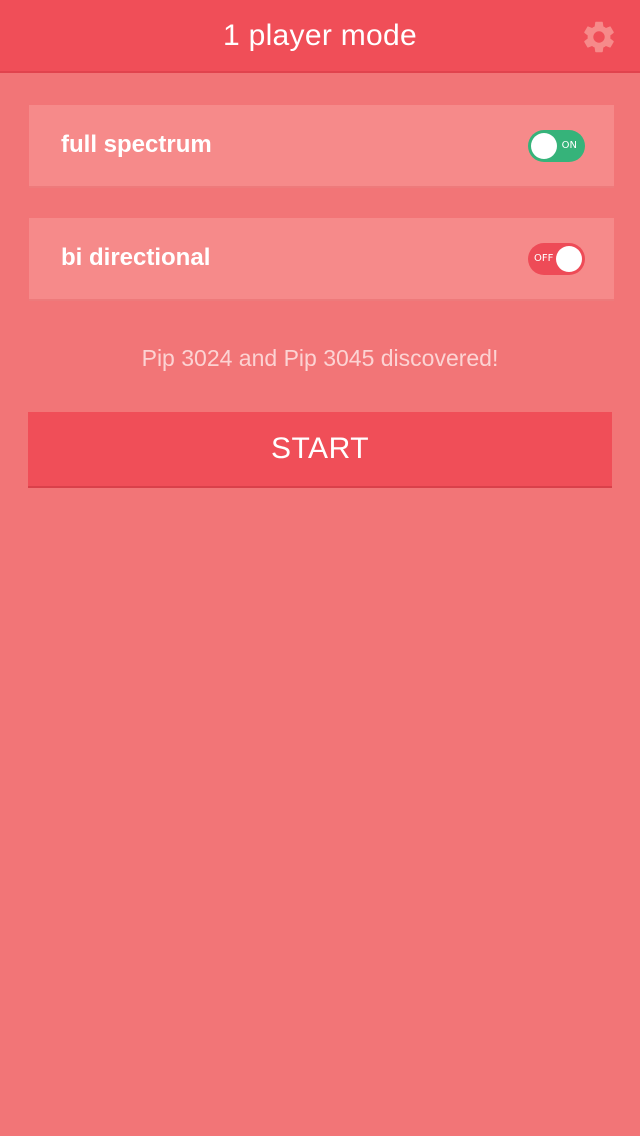 The image size is (640, 1136). What do you see at coordinates (321, 146) in the screenshot?
I see `option-row-full-spectrum: full spectrum ON` at bounding box center [321, 146].